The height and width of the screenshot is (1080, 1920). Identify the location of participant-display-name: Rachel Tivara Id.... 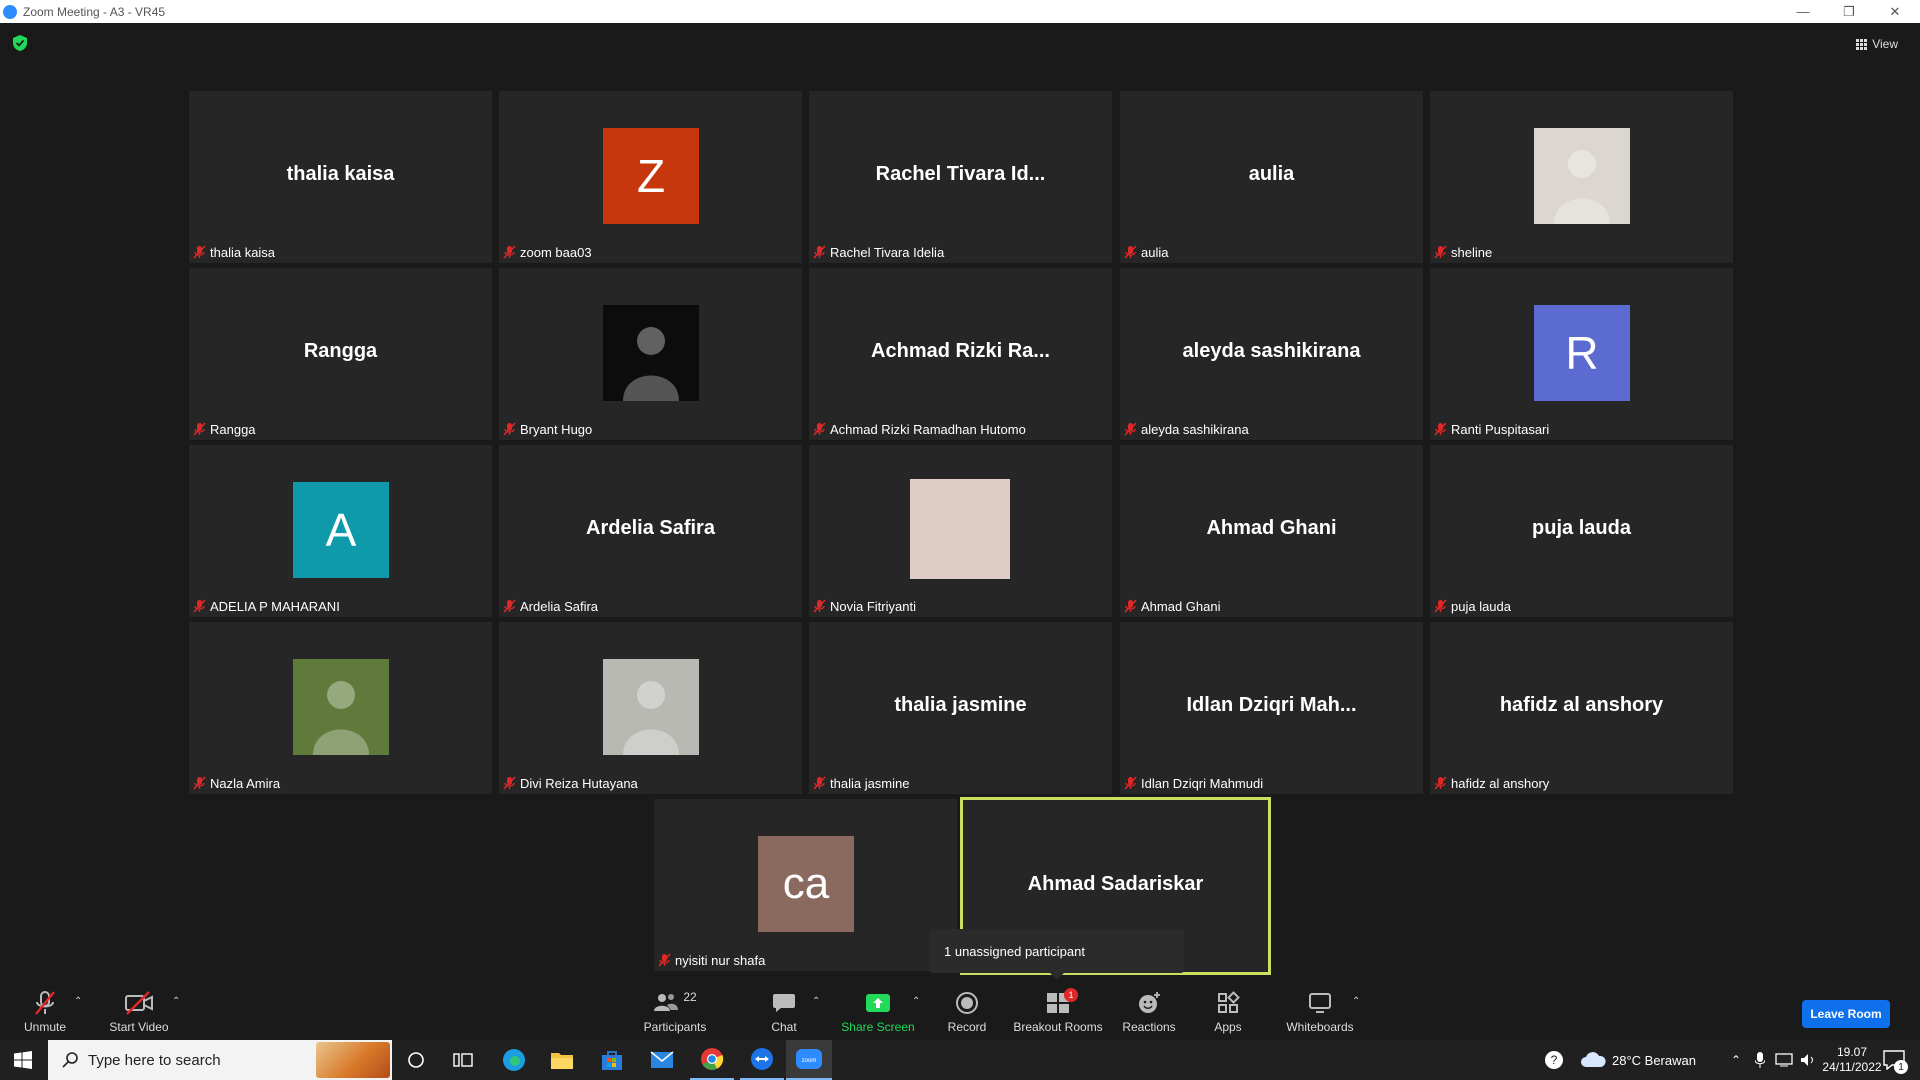
(960, 174).